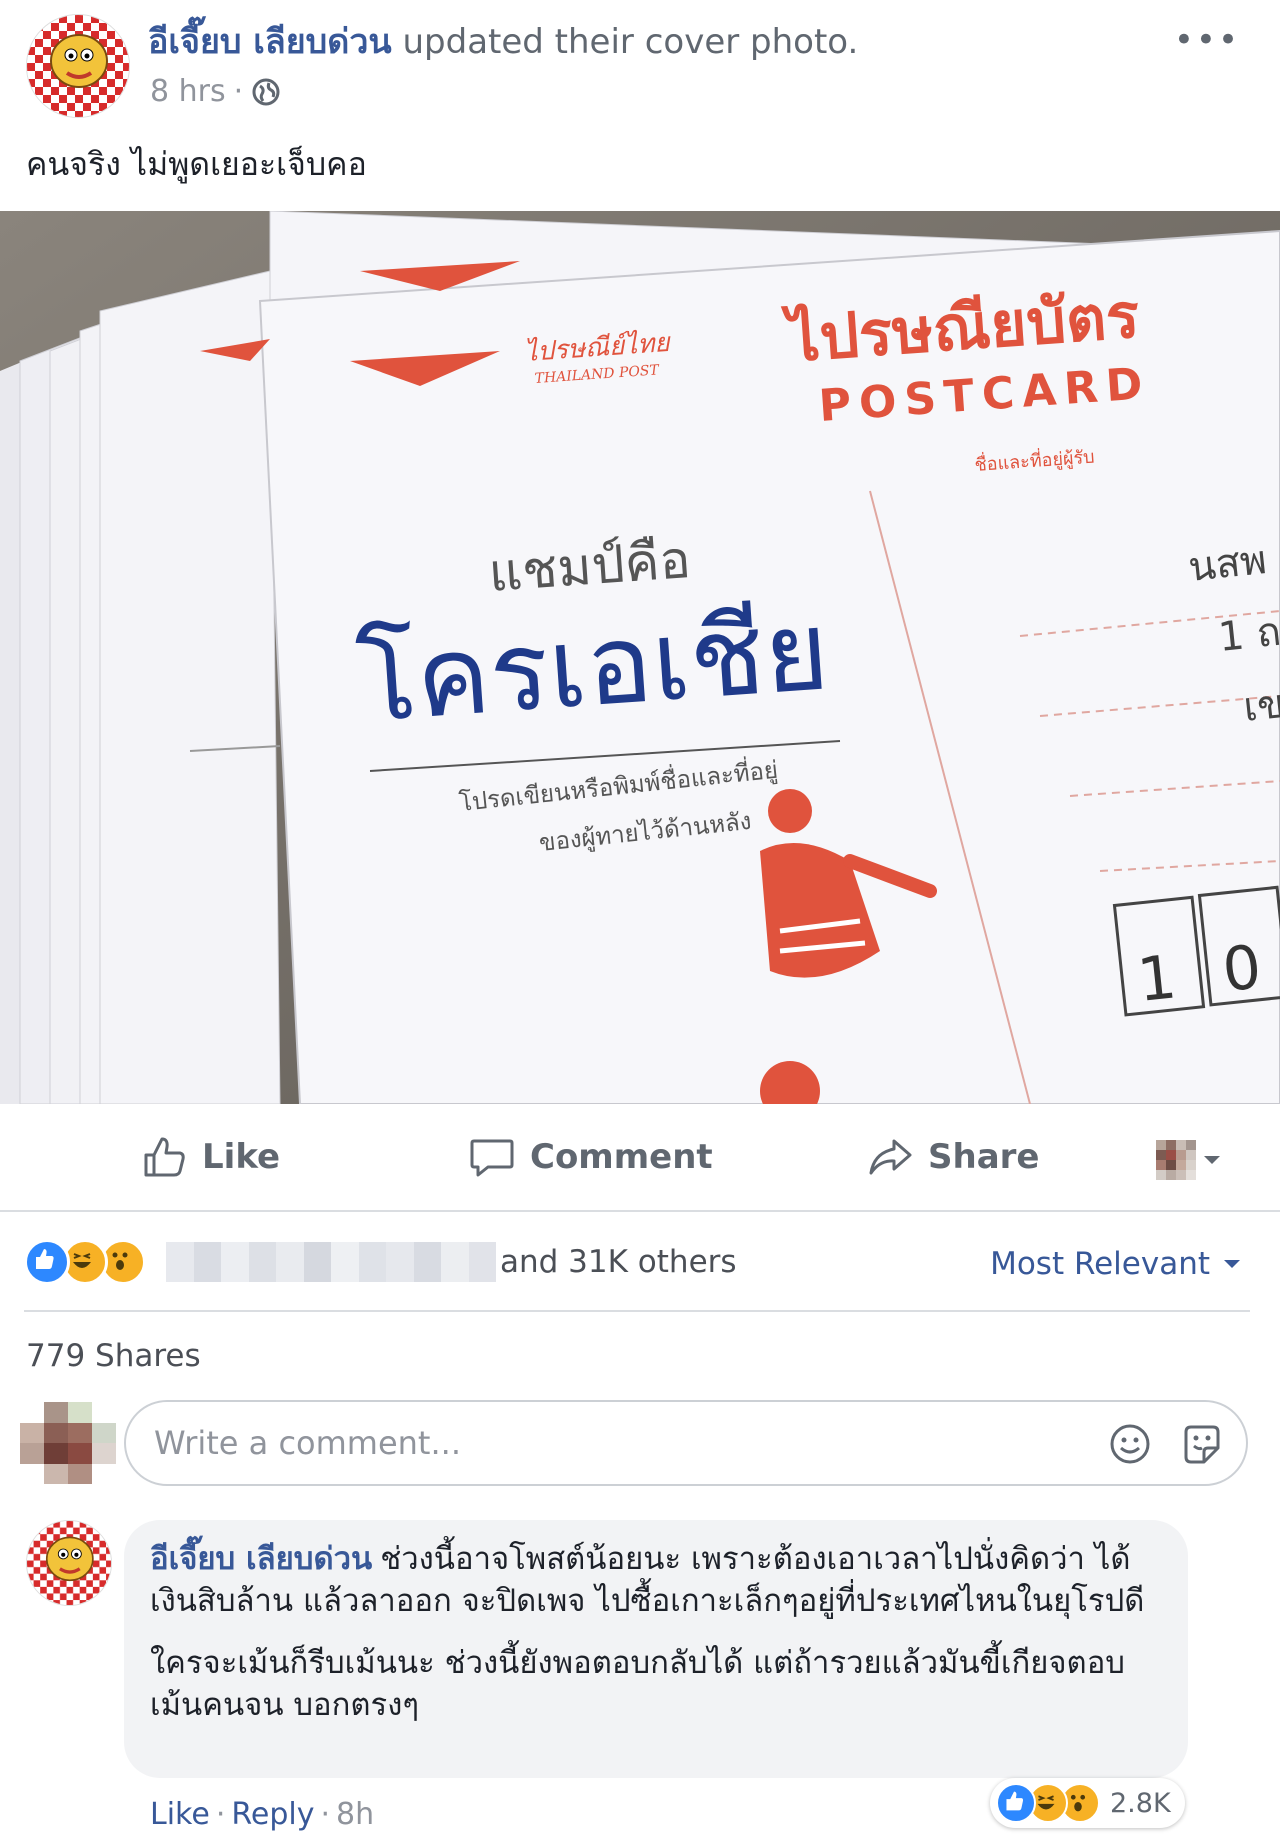  I want to click on comment-reaction-count: 2.8K, so click(1140, 1803).